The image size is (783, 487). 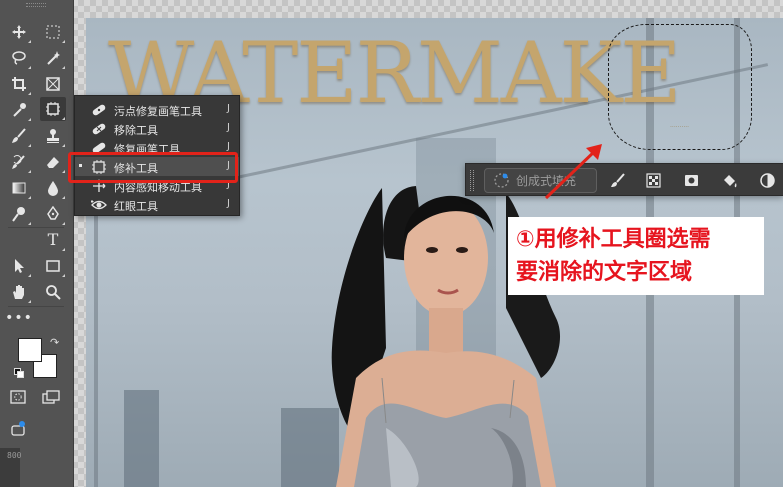 I want to click on history-brush-tool, so click(x=19, y=162).